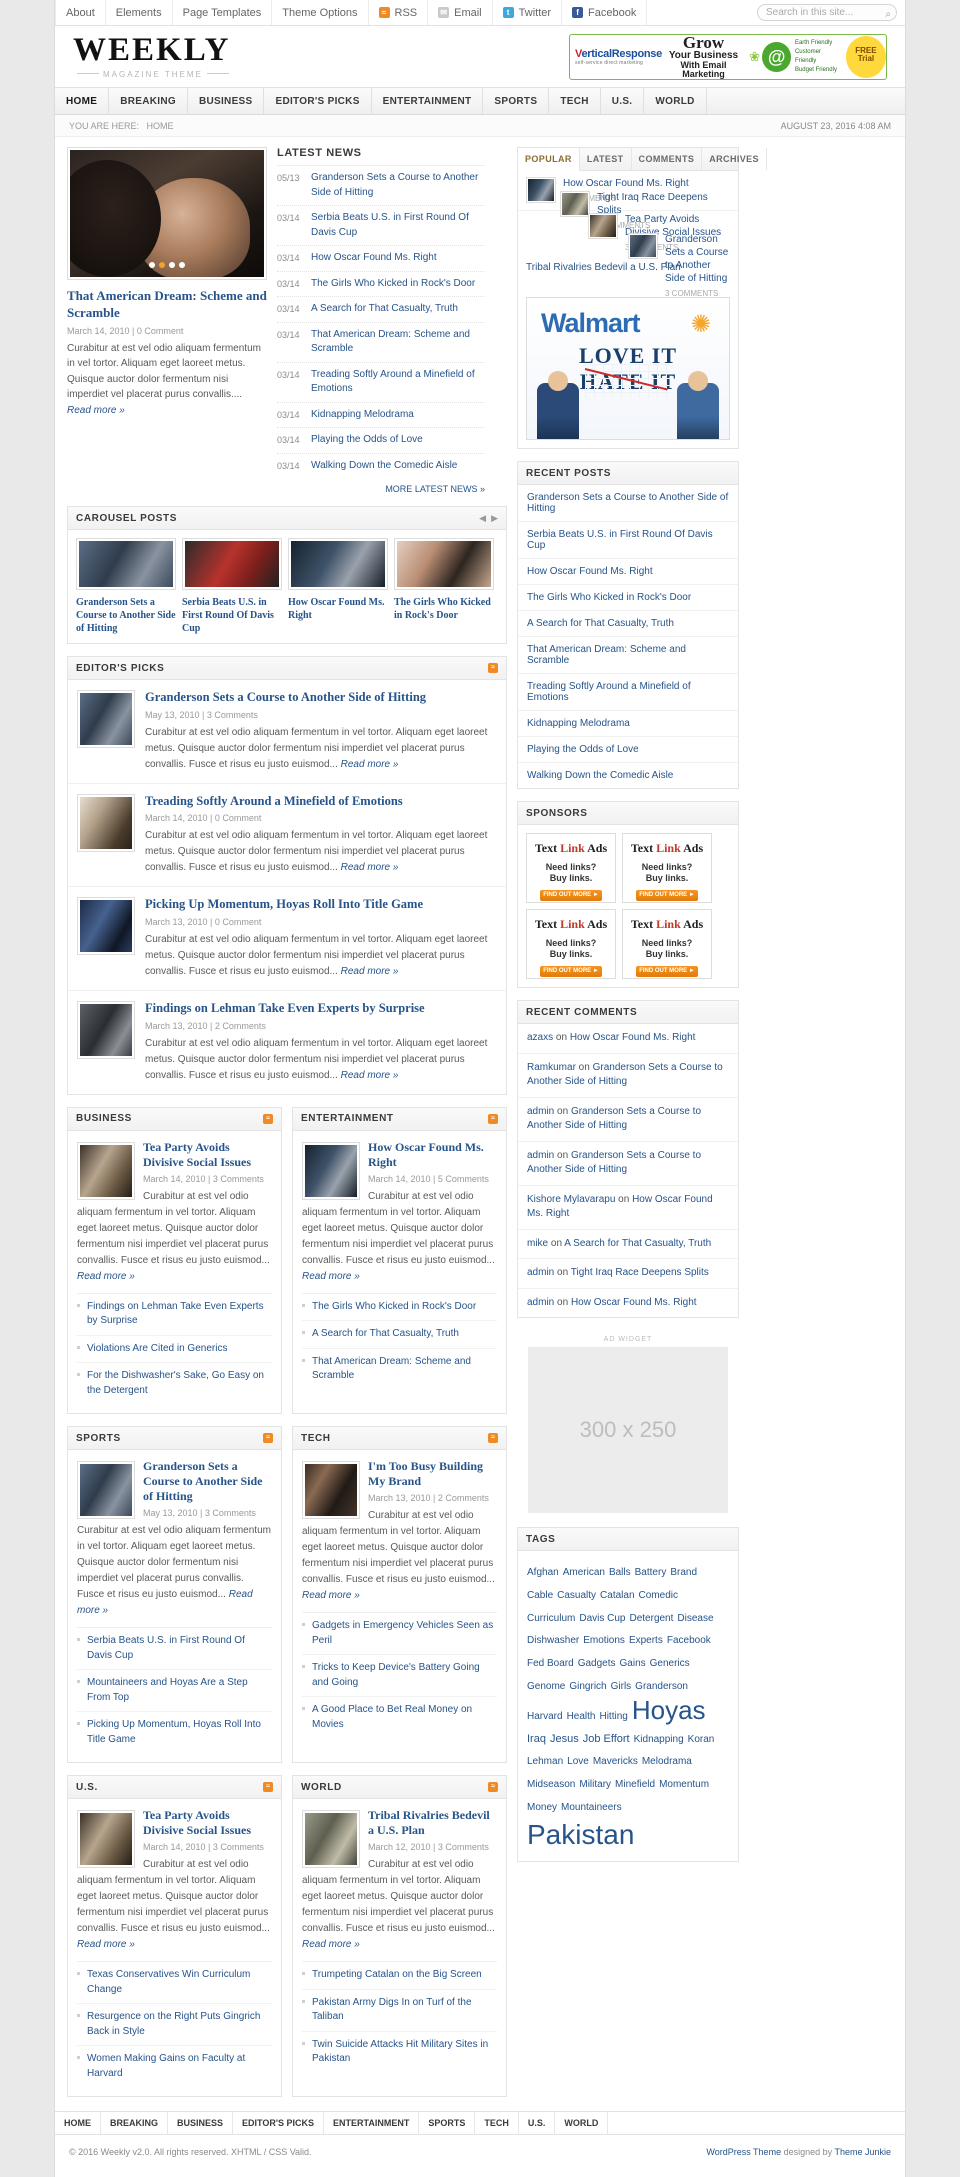  I want to click on carousel-item: The Girls Who Kicked in Rock's Door, so click(444, 586).